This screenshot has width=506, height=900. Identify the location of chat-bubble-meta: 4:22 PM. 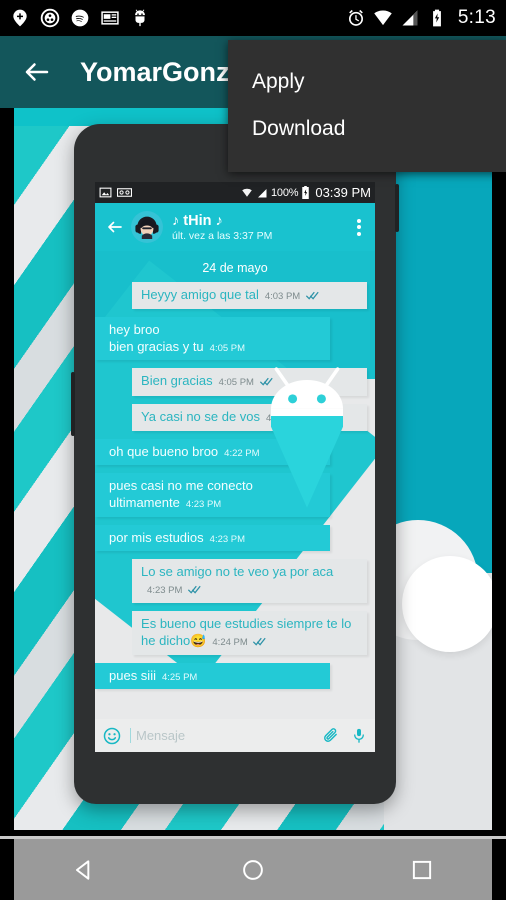
(242, 453).